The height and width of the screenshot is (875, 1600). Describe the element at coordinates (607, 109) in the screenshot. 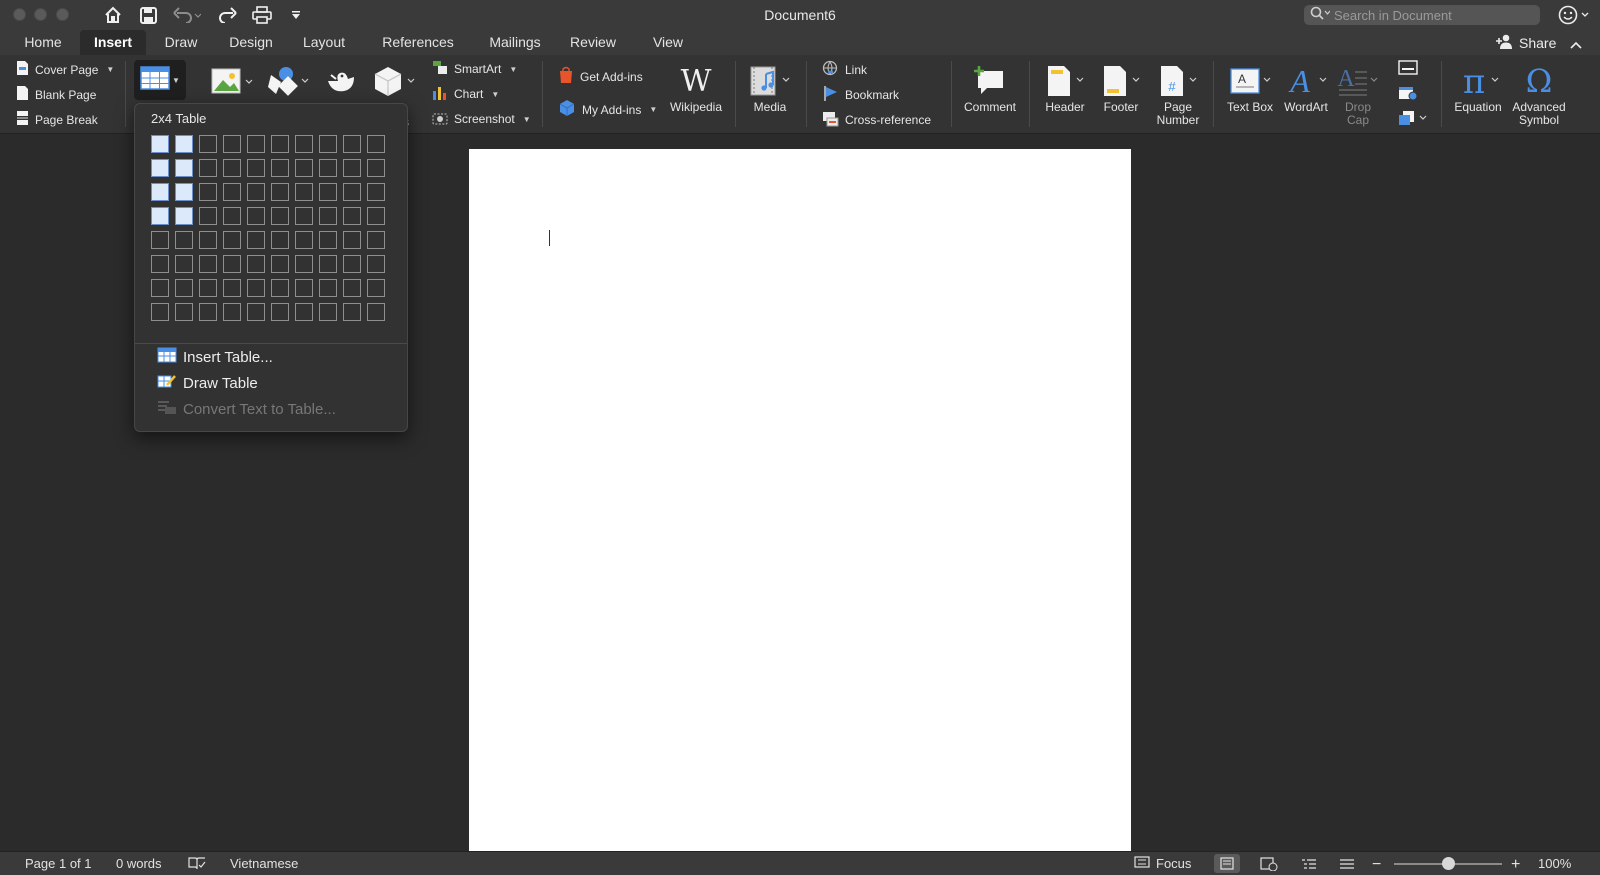

I see `my-addins-button: My Add-ins ▼` at that location.